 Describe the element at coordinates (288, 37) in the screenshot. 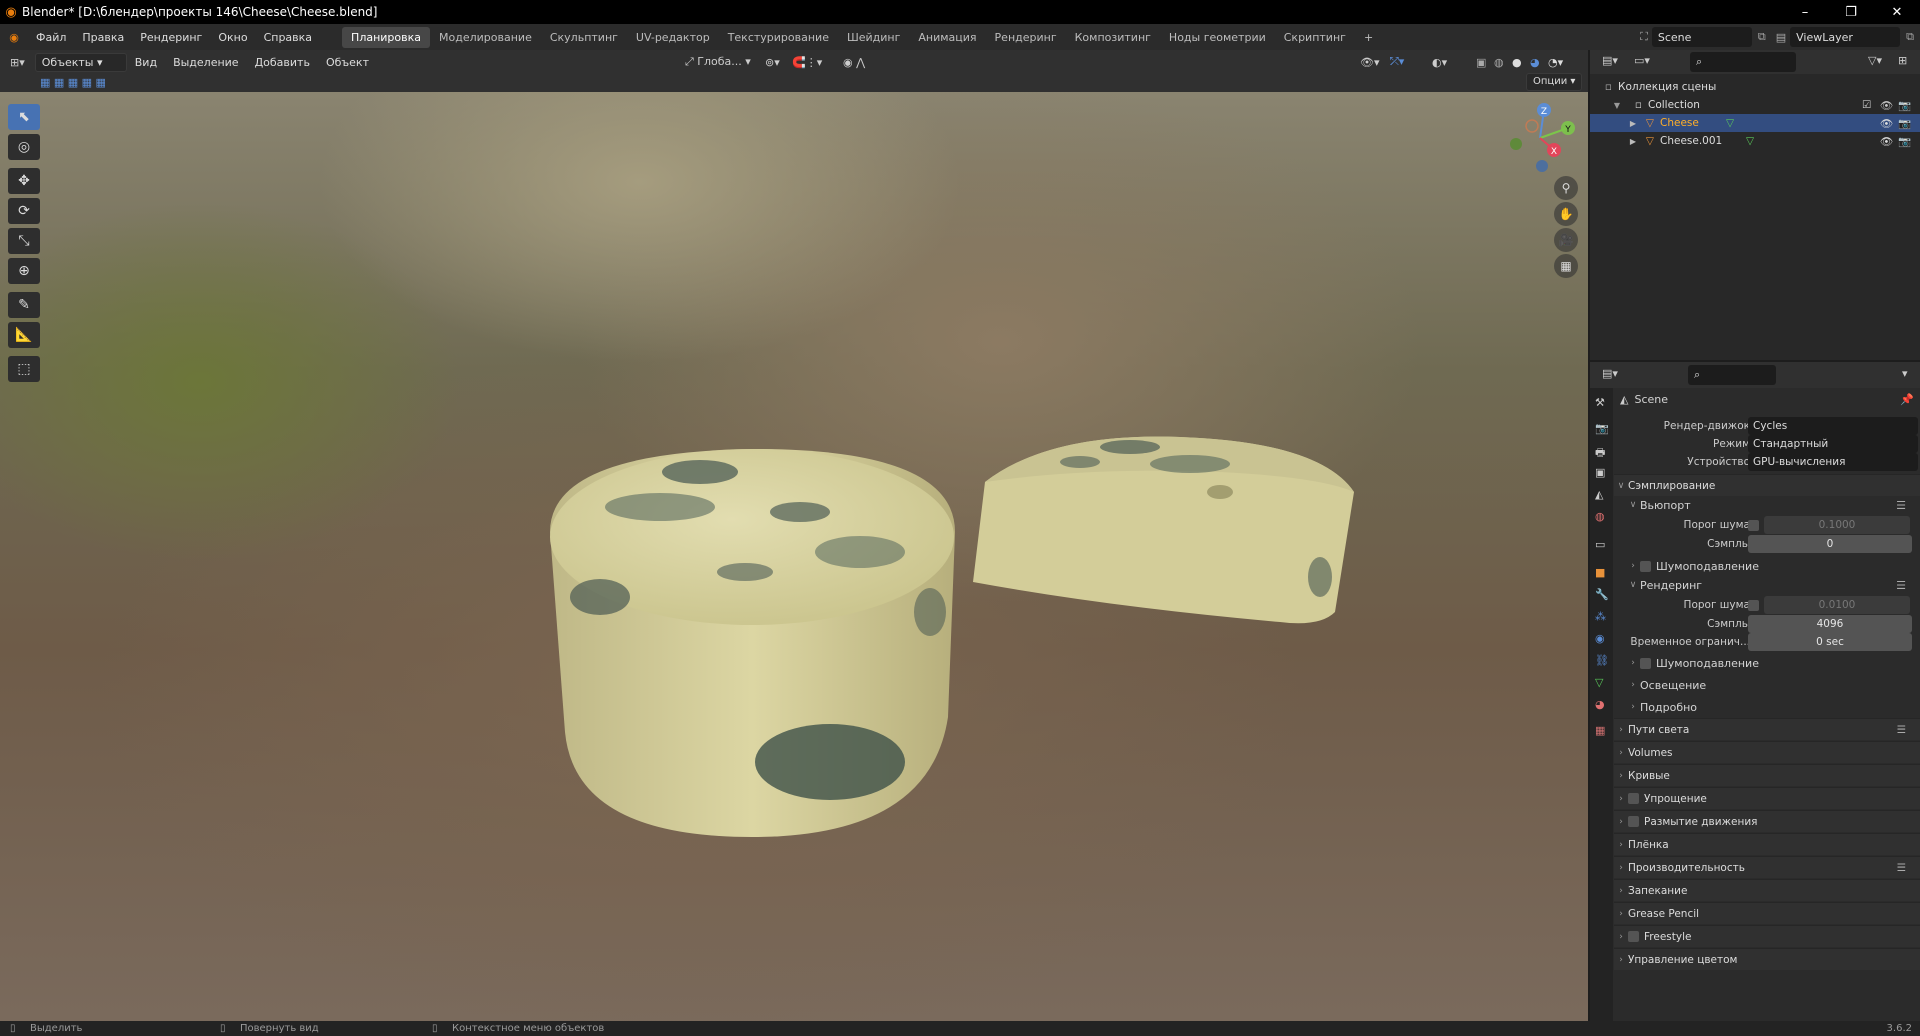

I see `menu-help: Справка` at that location.